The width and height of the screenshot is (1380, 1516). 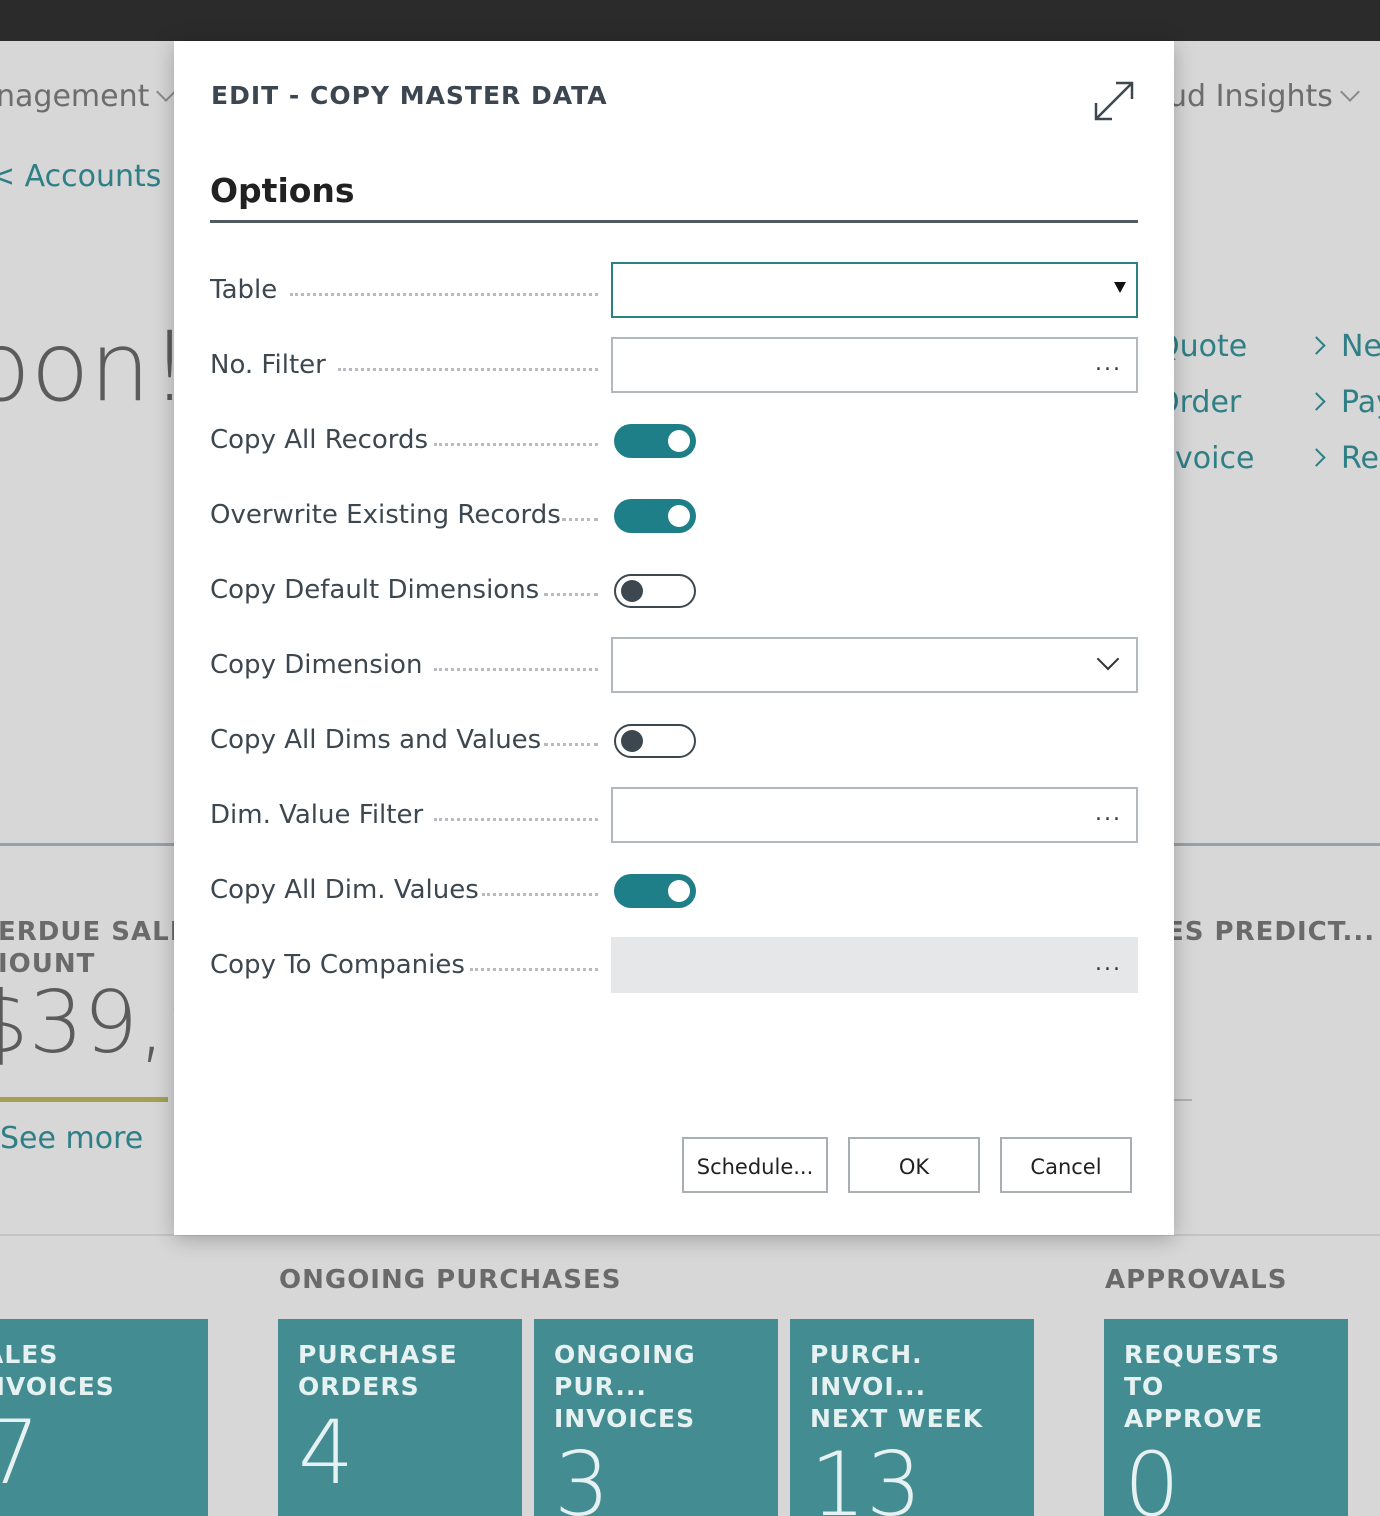 I want to click on copy-to-companies-label: Copy To Companies, so click(x=337, y=965).